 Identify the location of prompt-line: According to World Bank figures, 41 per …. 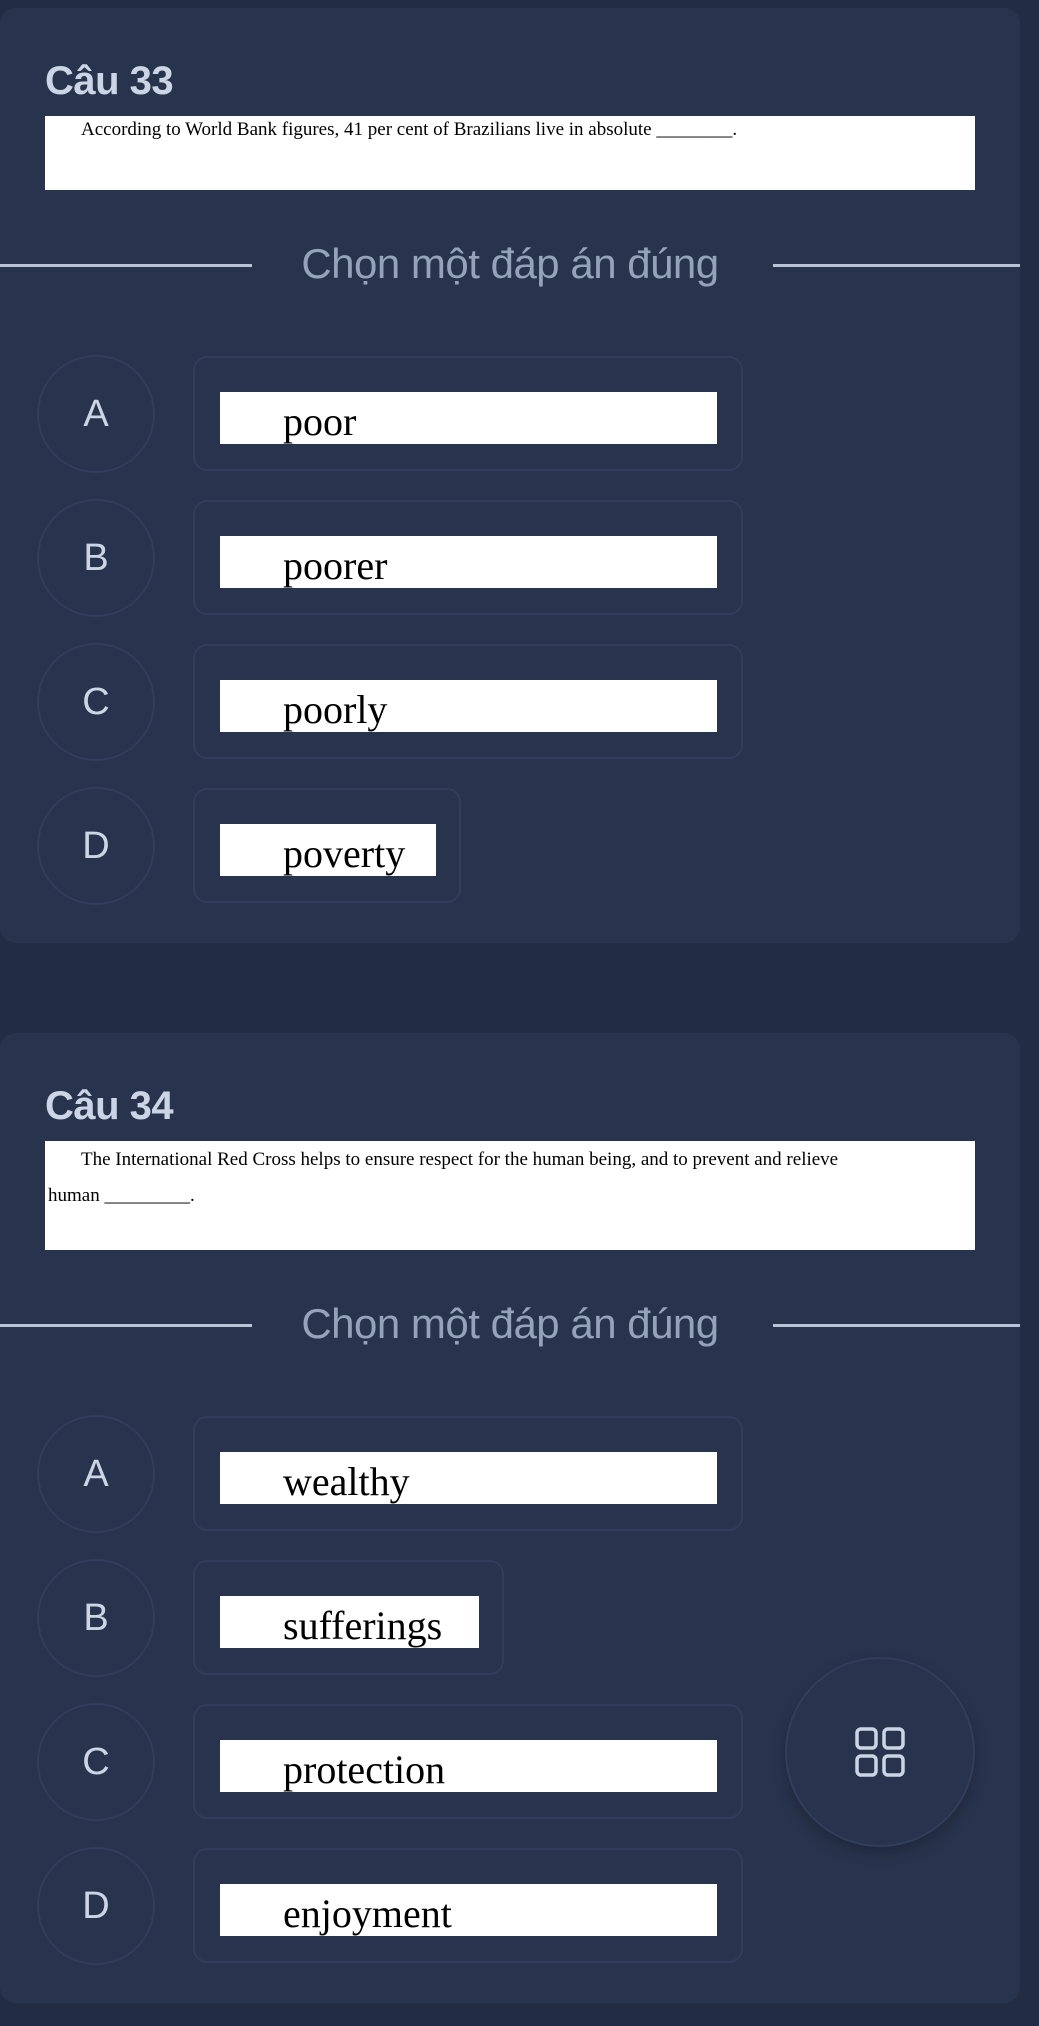
(409, 129).